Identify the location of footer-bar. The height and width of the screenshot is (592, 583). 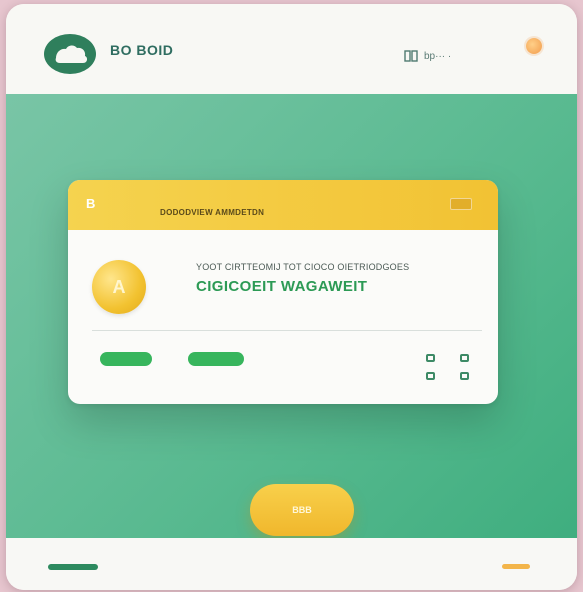
(291, 564).